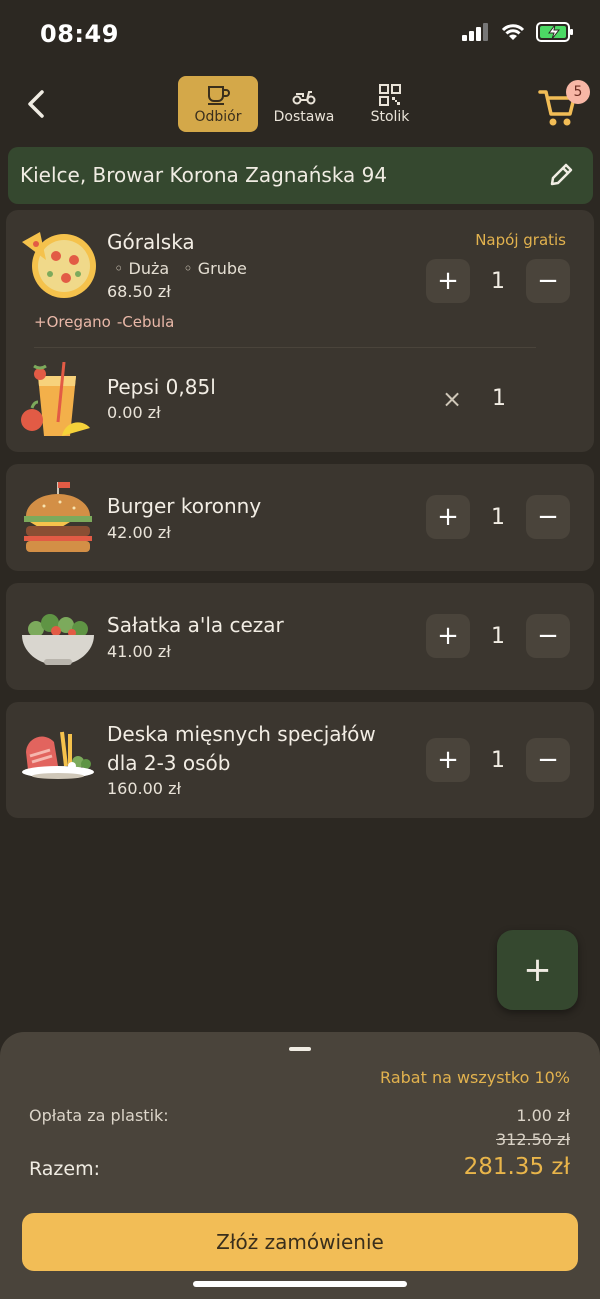  I want to click on sheet-drag-handle, so click(300, 1049).